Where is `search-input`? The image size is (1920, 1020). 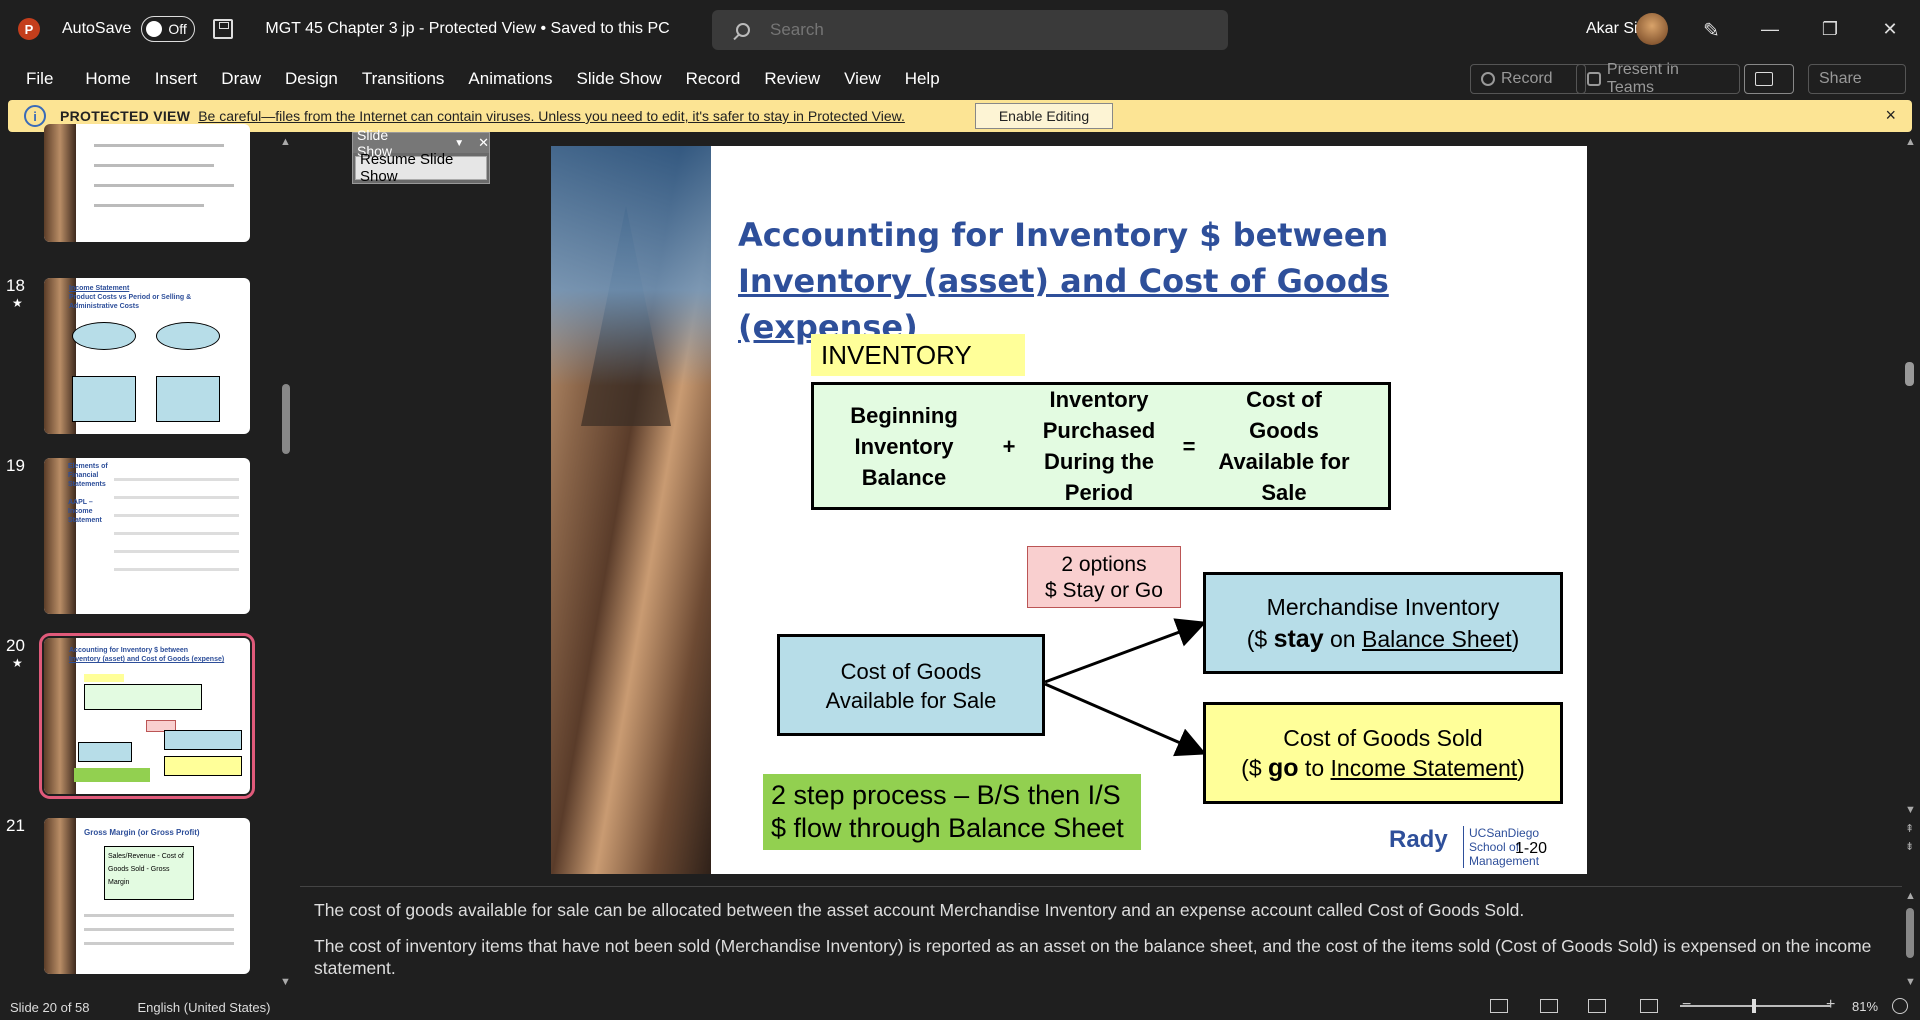 search-input is located at coordinates (970, 30).